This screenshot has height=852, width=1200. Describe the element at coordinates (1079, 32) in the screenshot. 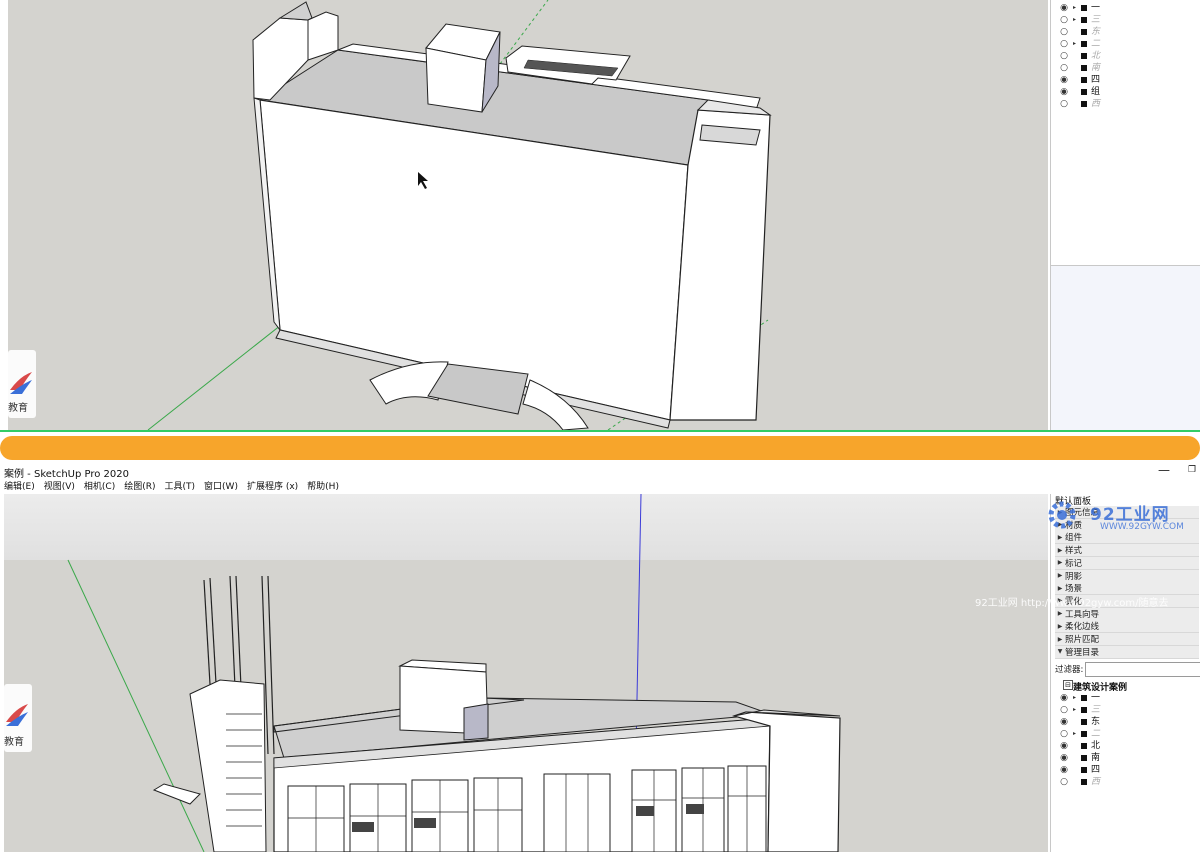

I see `top-tag-row: ○ 东` at that location.